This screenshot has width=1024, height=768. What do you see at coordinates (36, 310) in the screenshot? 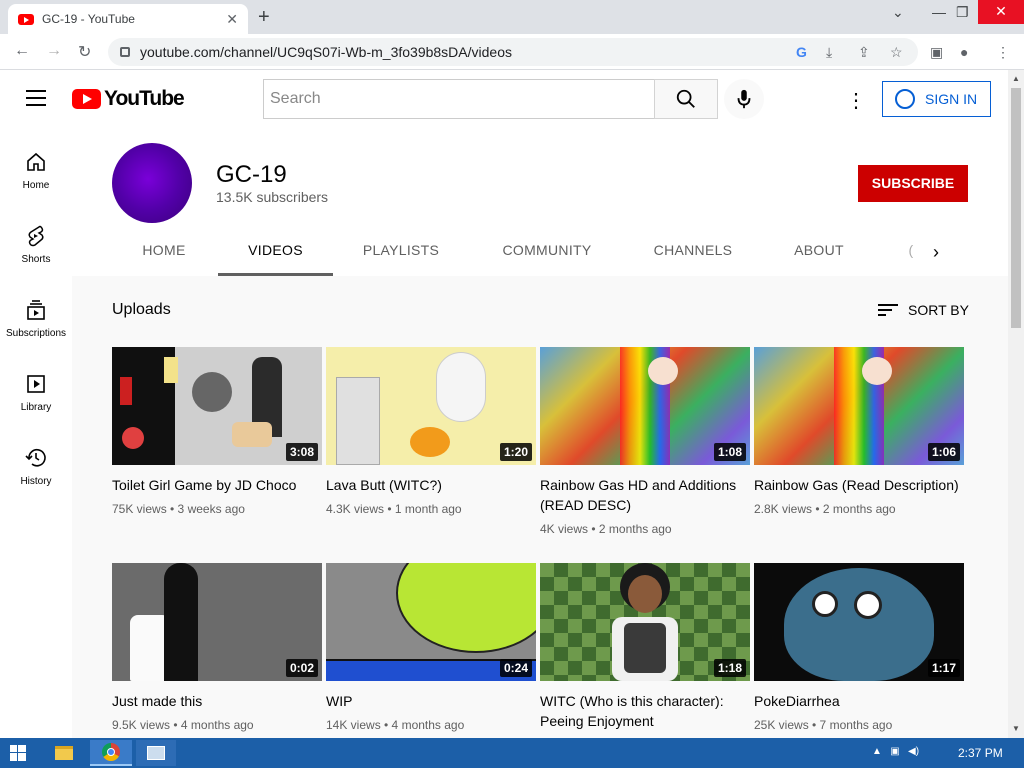
I see `subscriptions-icon` at bounding box center [36, 310].